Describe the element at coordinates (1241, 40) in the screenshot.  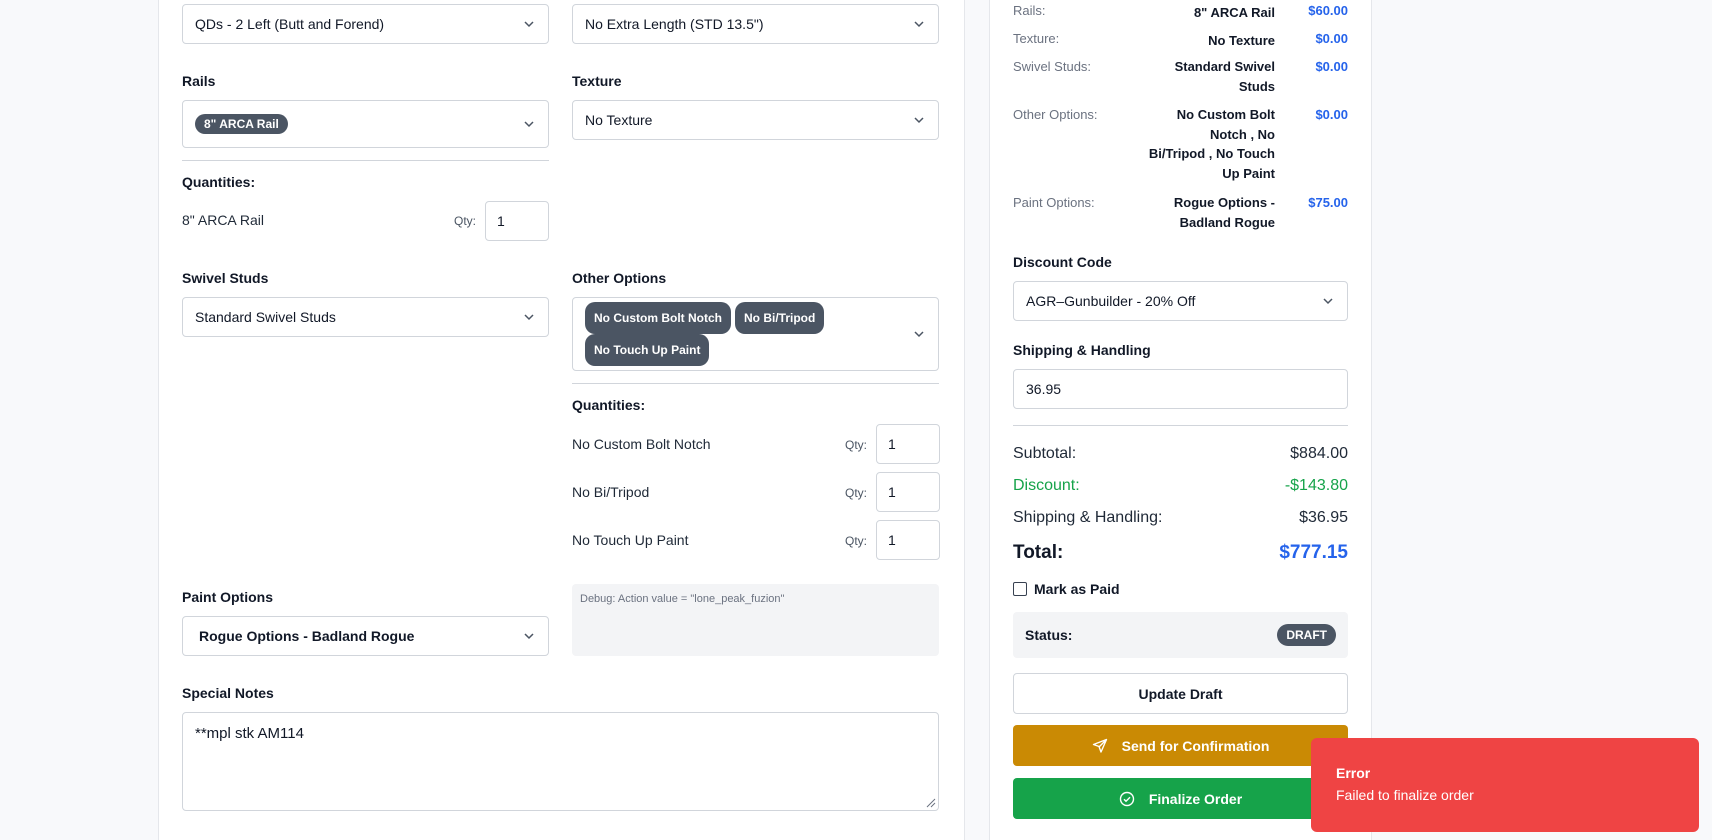
I see `summary-row-value: No Texture` at that location.